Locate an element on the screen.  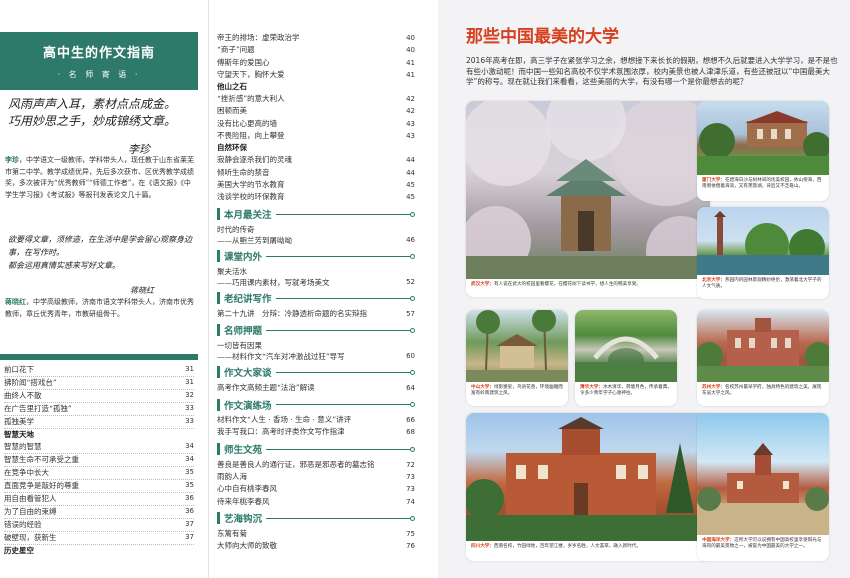
toc-entry: ——材料作文“汽车对冲激战过狂”导写 60 is located at coordinates (316, 356).